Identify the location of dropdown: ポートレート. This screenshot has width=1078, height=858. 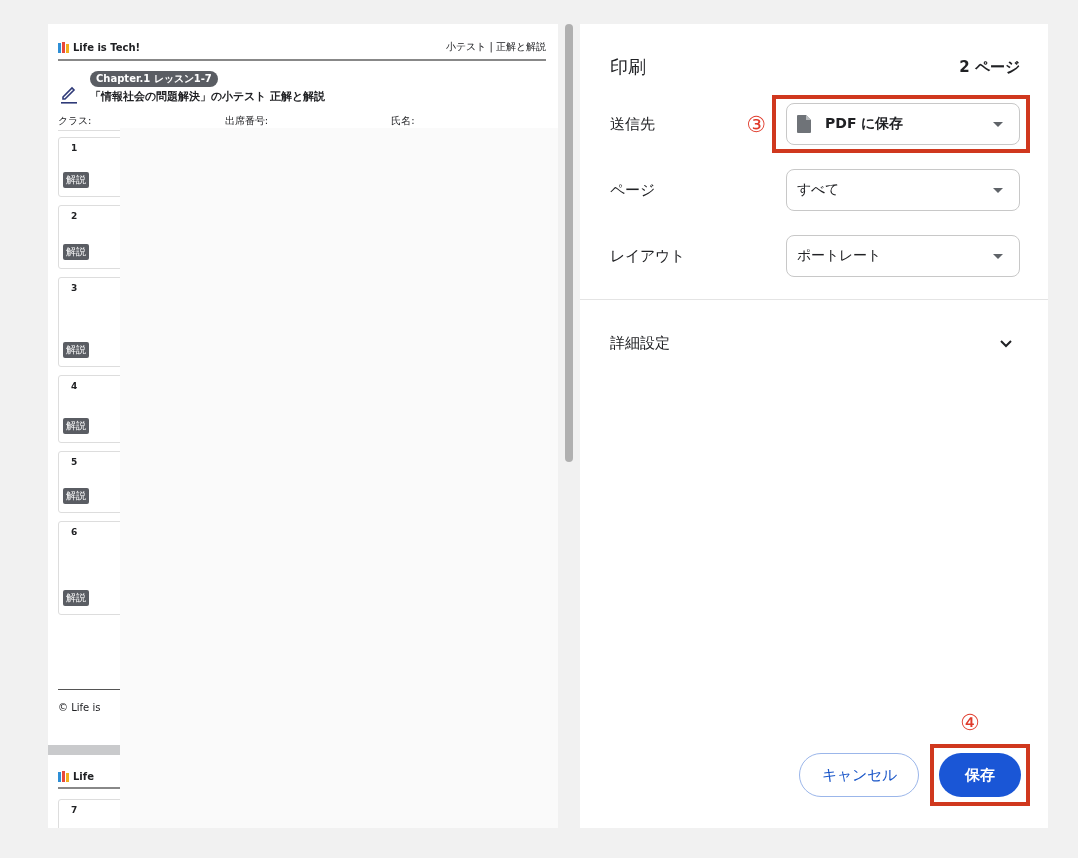
(903, 256).